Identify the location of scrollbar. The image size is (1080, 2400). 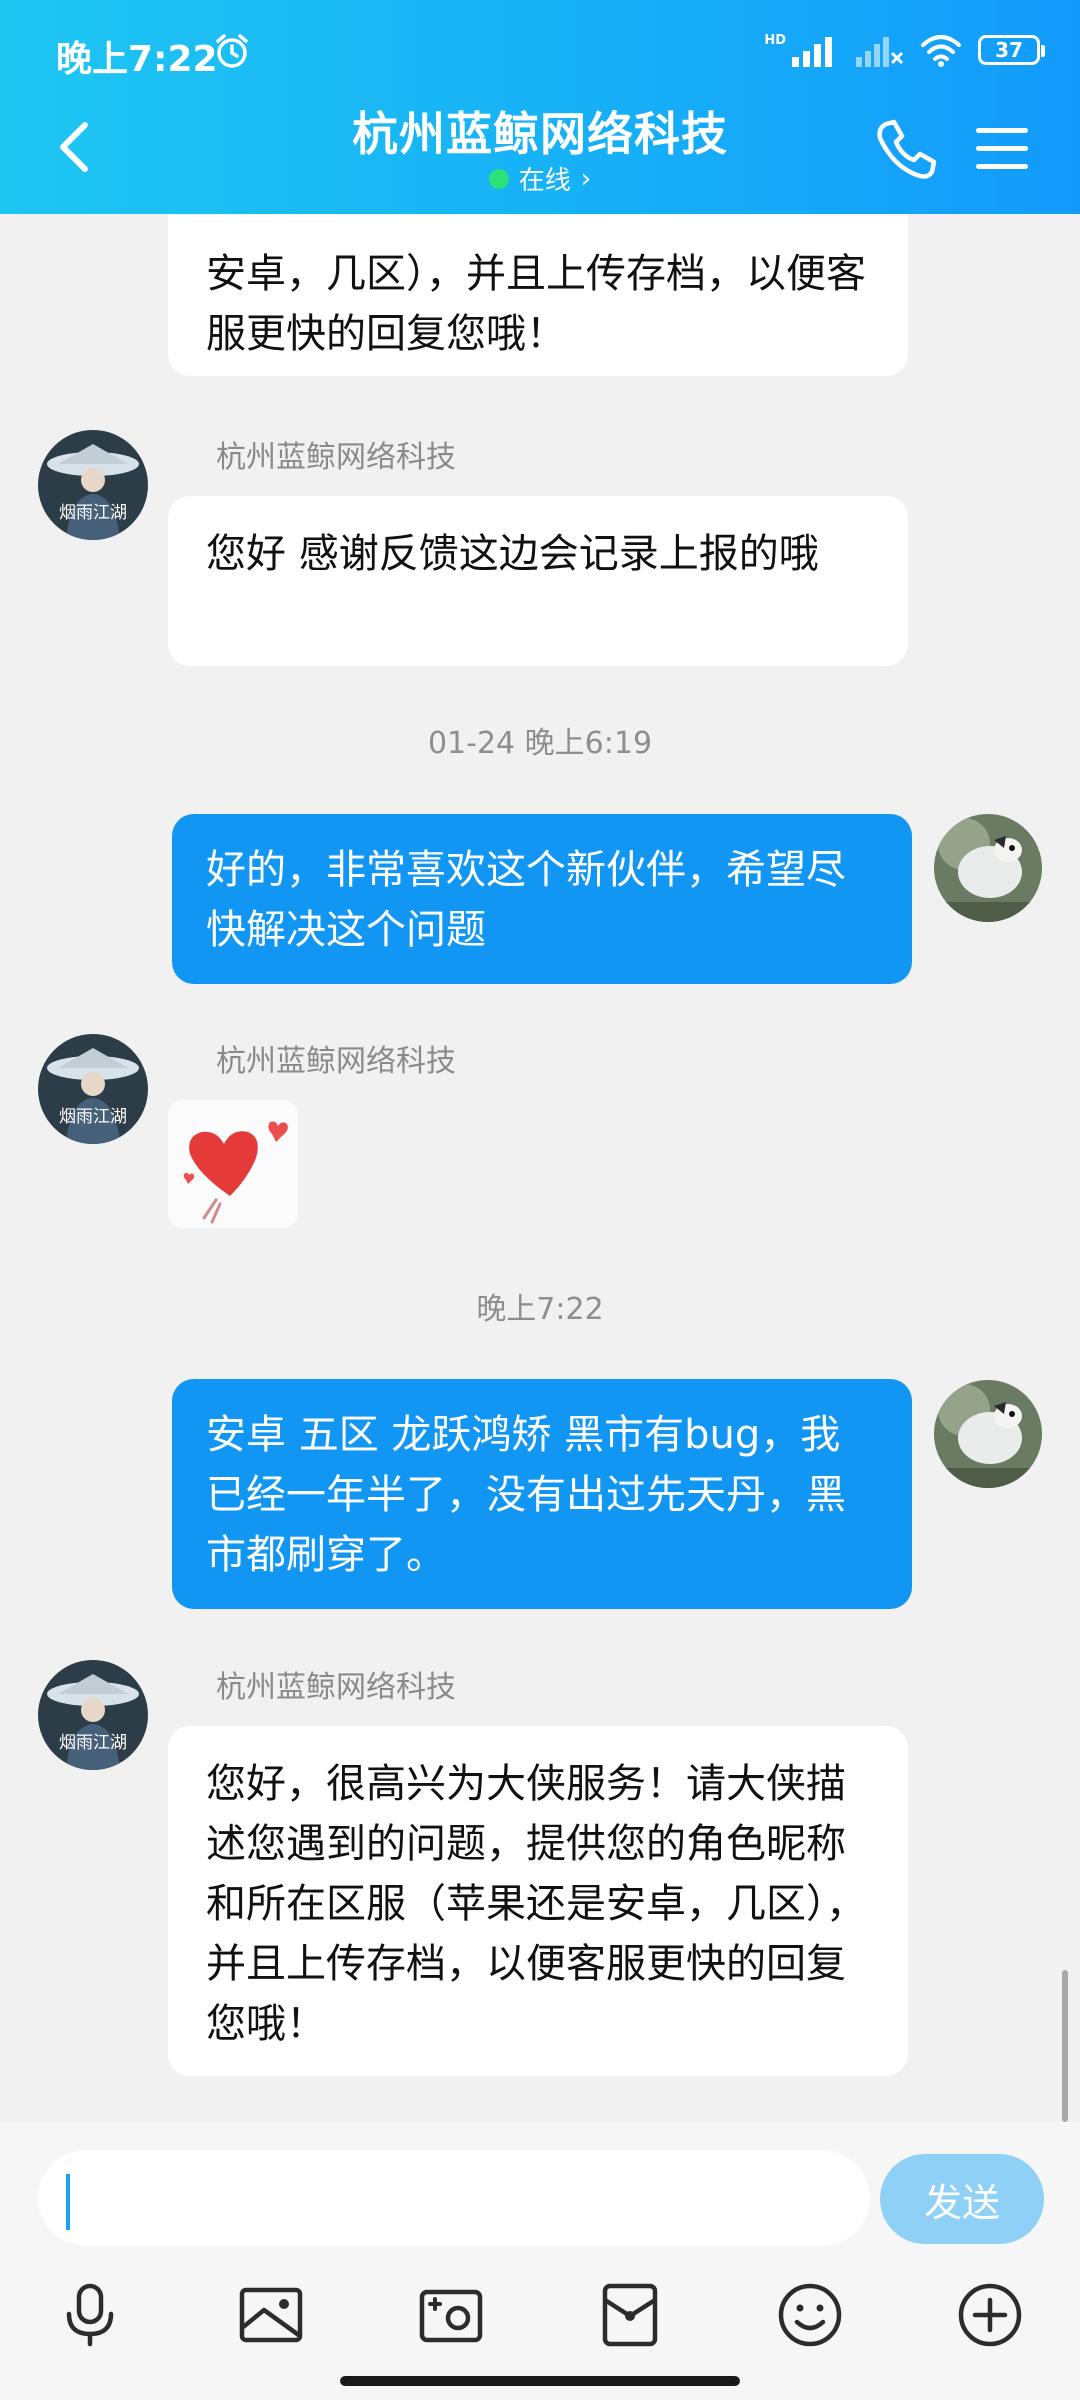
(1065, 2046).